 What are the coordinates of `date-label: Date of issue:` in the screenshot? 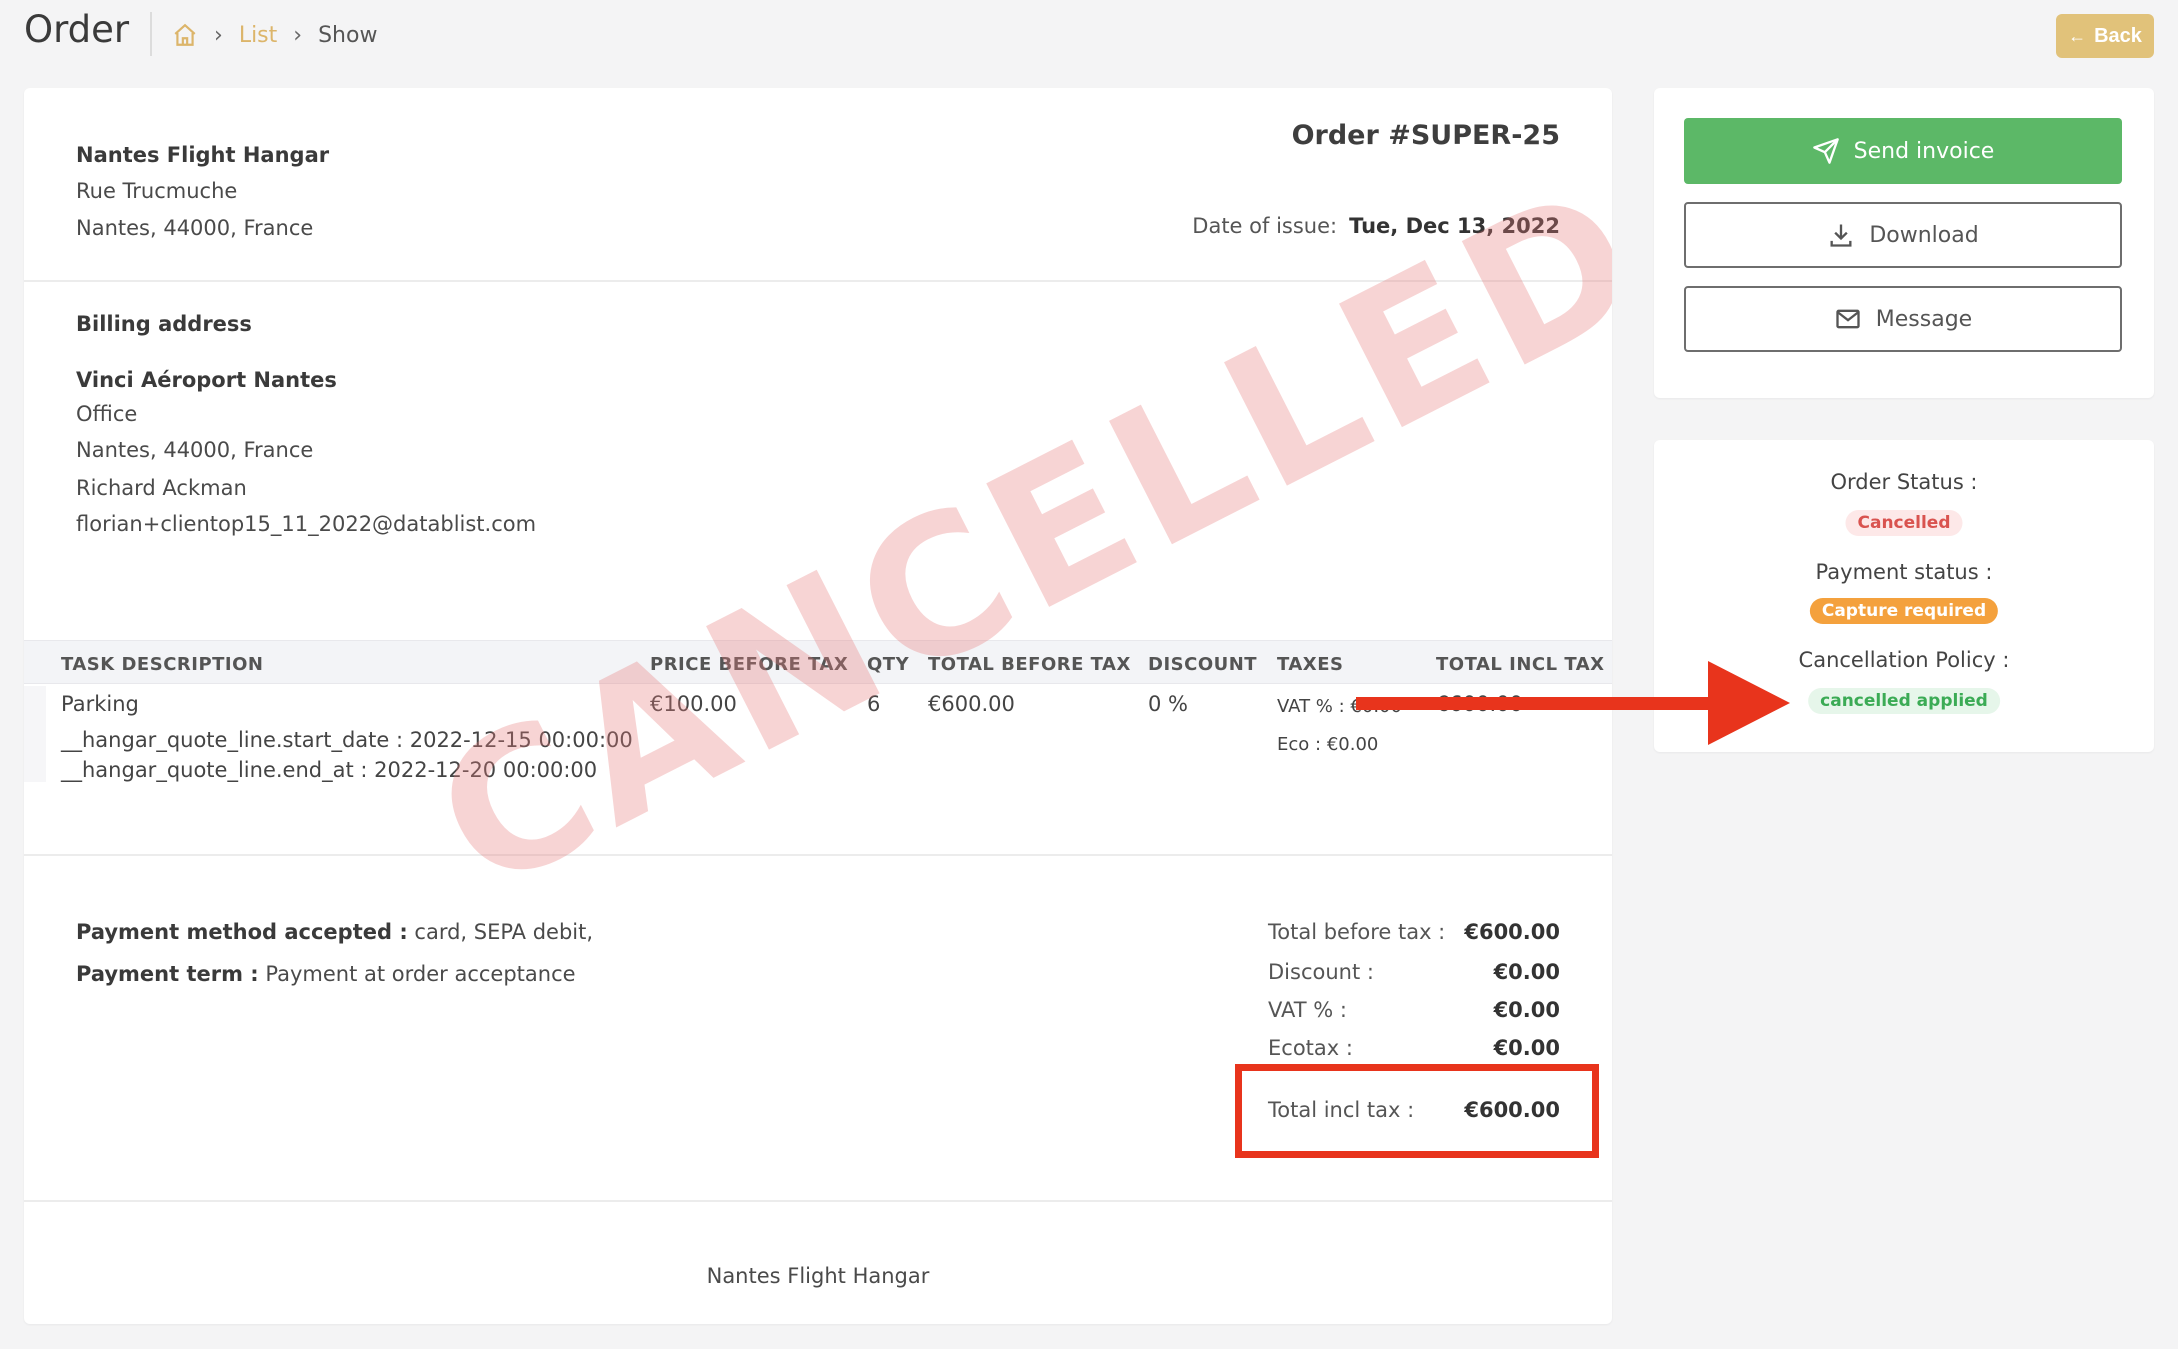 It's located at (1265, 226).